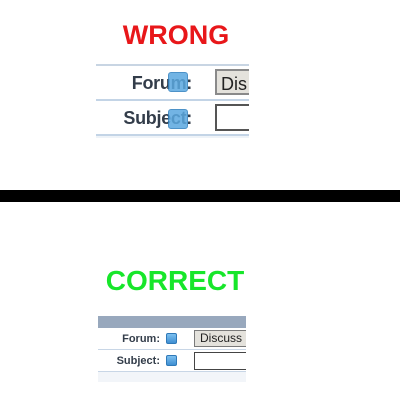 The height and width of the screenshot is (400, 400). What do you see at coordinates (175, 280) in the screenshot?
I see `correct-heading: CORRECT` at bounding box center [175, 280].